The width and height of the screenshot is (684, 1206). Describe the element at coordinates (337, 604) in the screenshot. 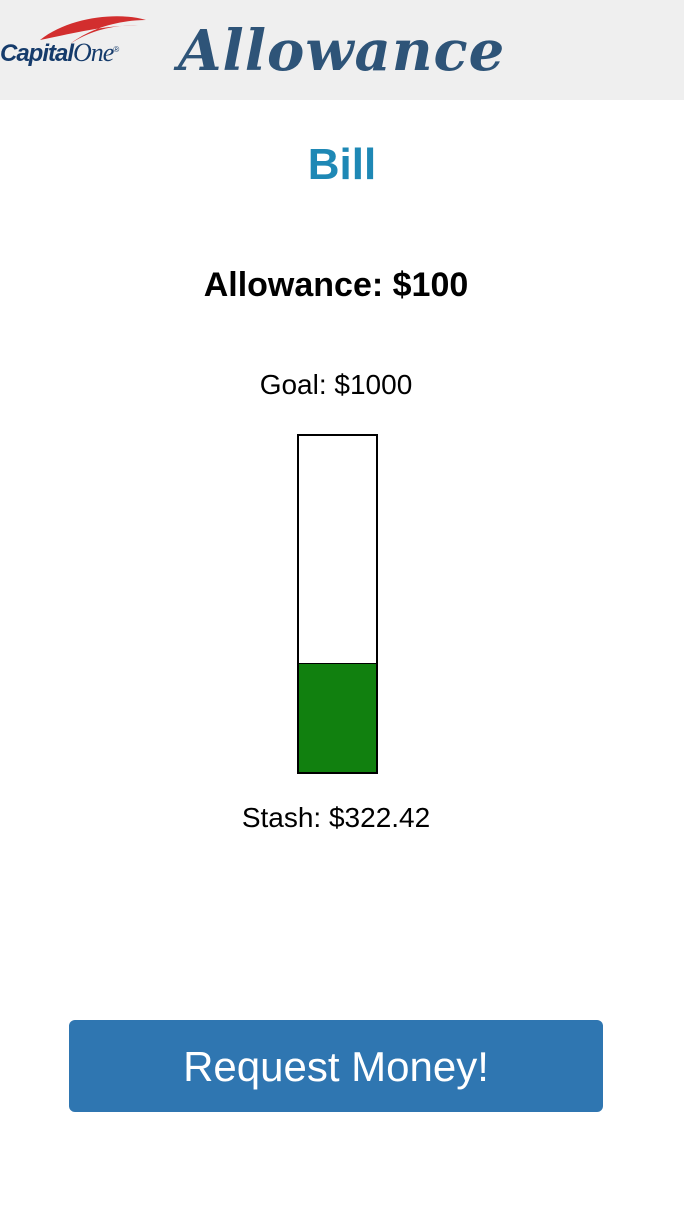

I see `savings-progress-meter` at that location.